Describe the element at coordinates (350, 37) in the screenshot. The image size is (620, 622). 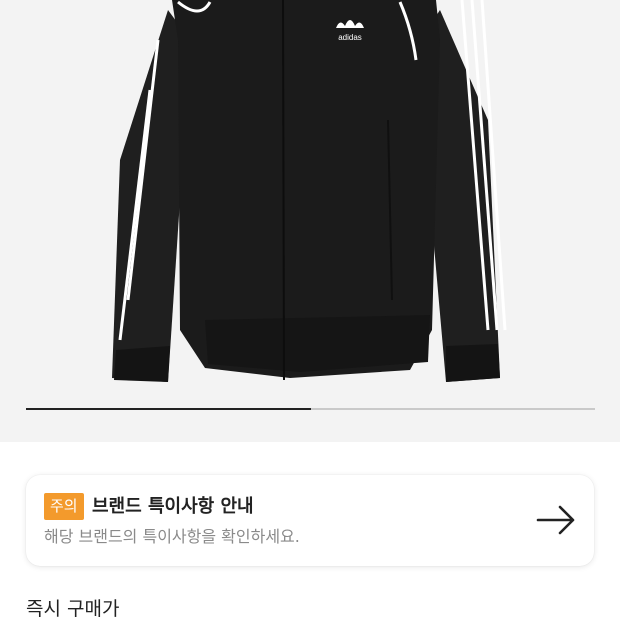
I see `adidas-logo-text: adidas` at that location.